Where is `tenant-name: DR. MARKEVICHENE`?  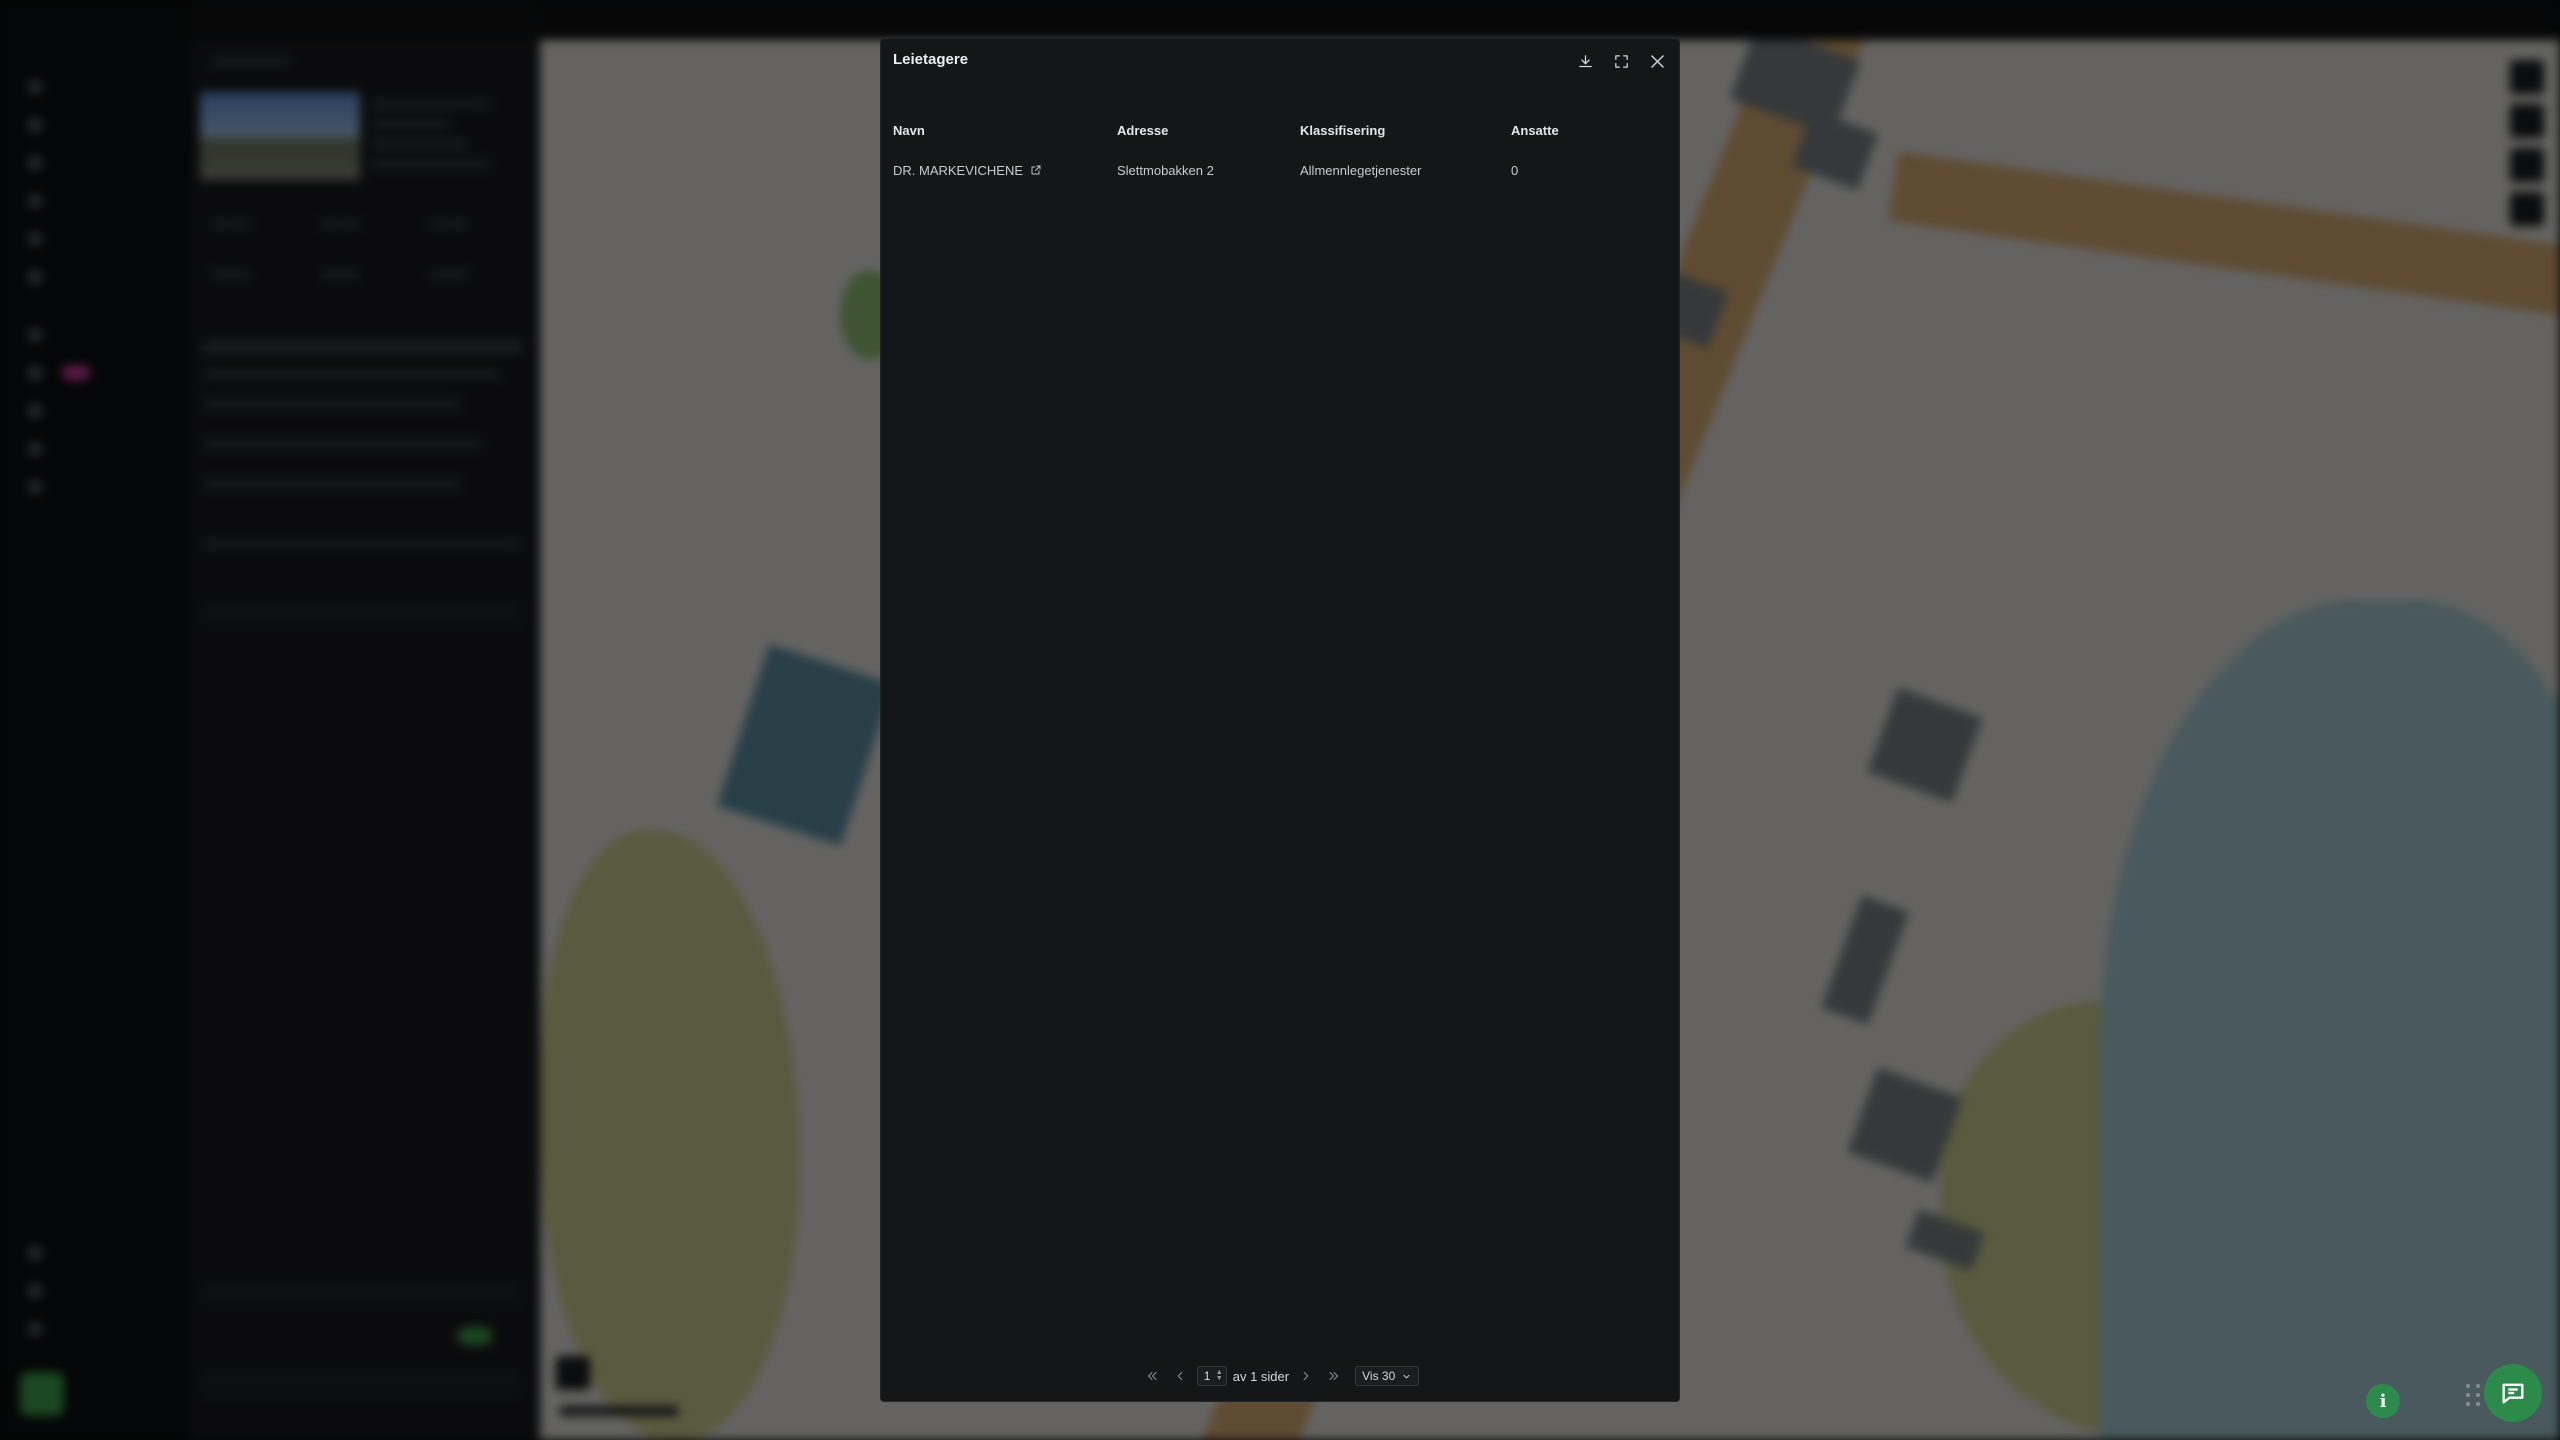
tenant-name: DR. MARKEVICHENE is located at coordinates (958, 170).